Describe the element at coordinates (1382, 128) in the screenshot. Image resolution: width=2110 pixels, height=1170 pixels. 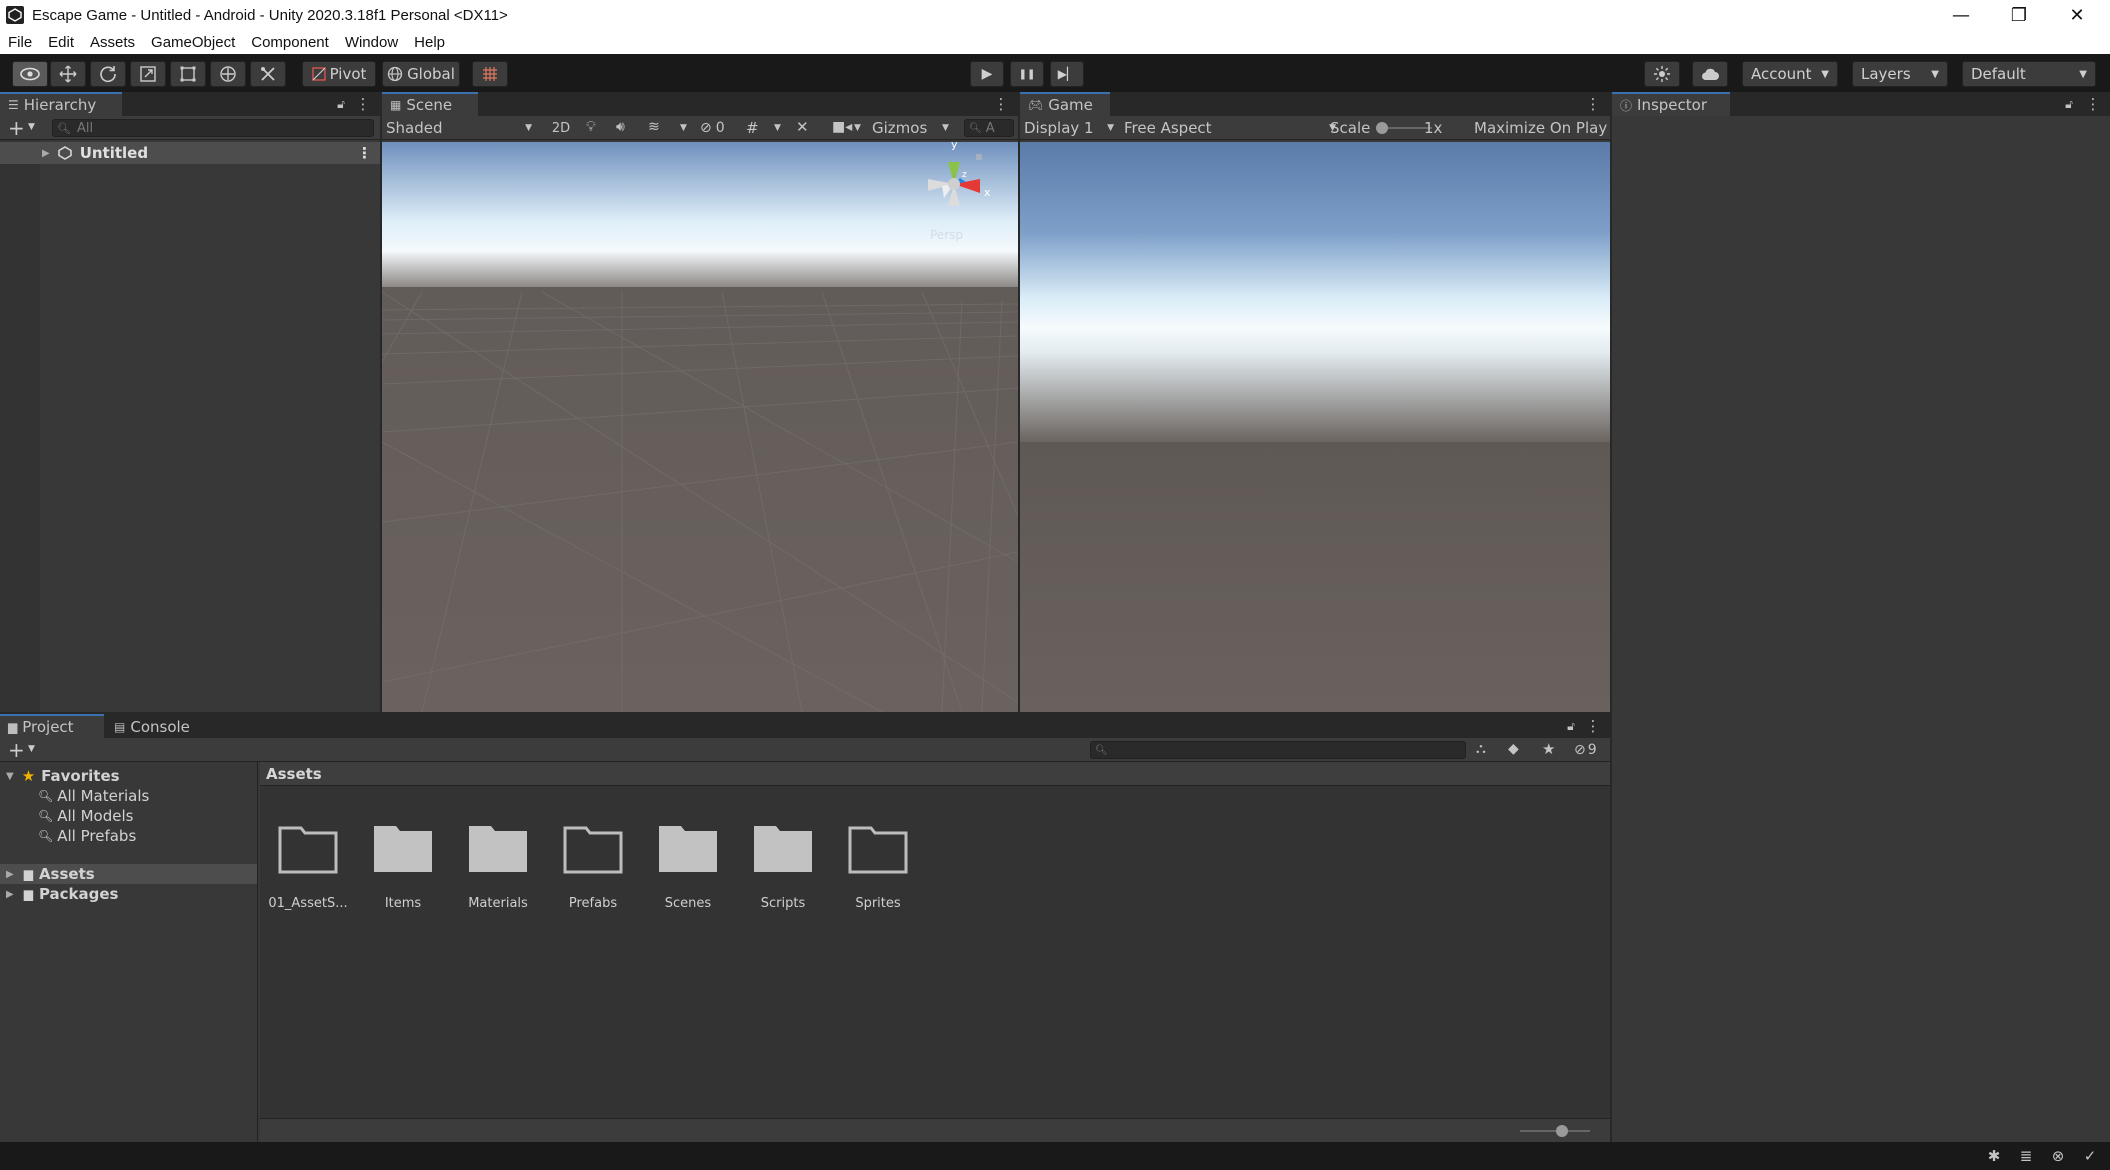
I see `scale-slider-handle` at that location.